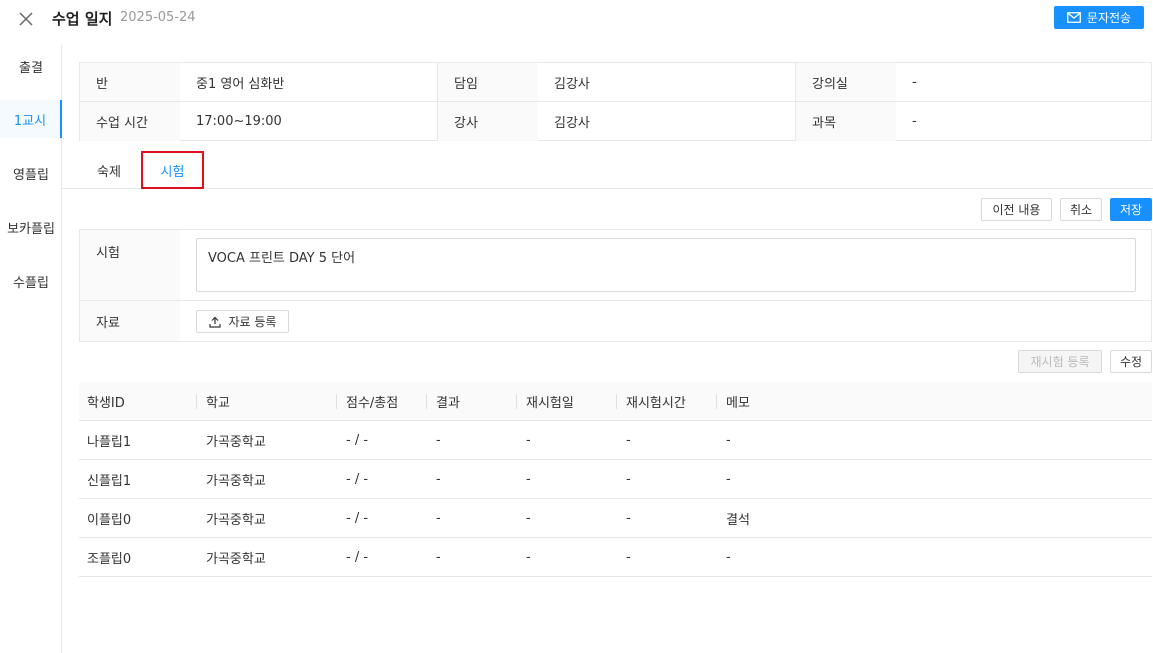 This screenshot has width=1153, height=653. Describe the element at coordinates (130, 82) in the screenshot. I see `class-label: 반` at that location.